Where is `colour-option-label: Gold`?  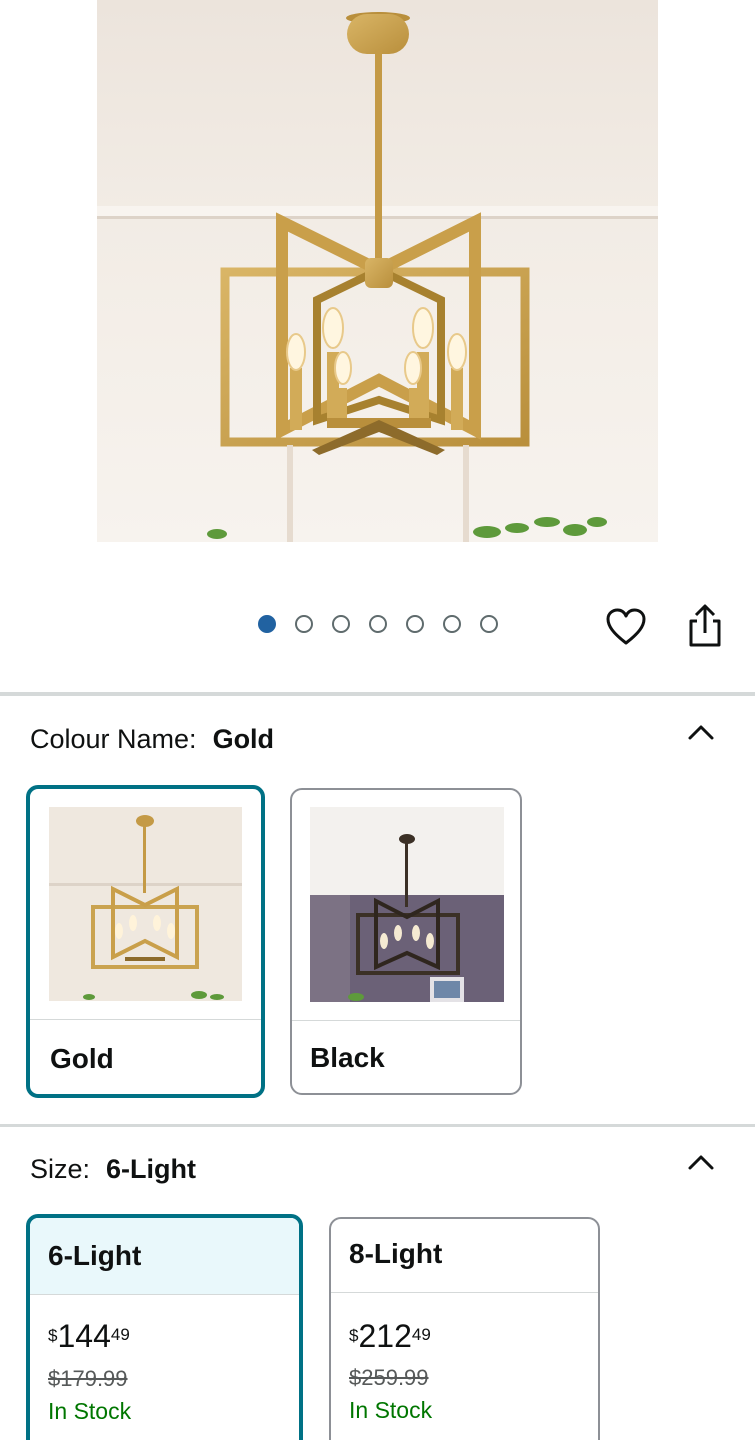
colour-option-label: Gold is located at coordinates (82, 1058).